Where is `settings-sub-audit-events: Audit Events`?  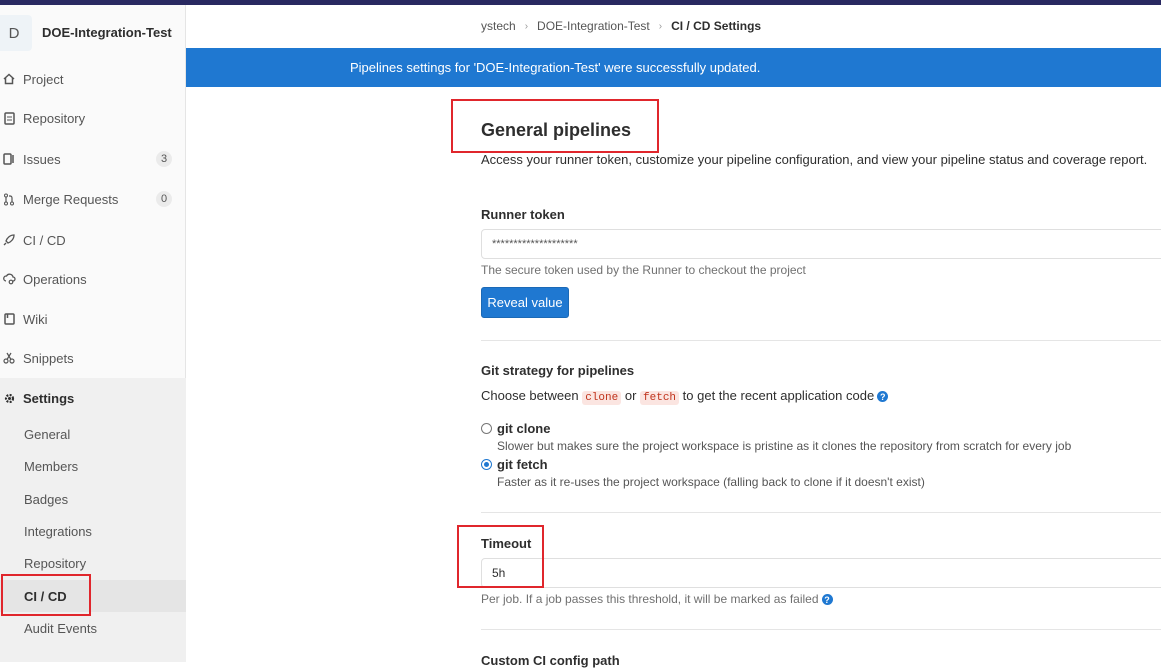
settings-sub-audit-events: Audit Events is located at coordinates (93, 628).